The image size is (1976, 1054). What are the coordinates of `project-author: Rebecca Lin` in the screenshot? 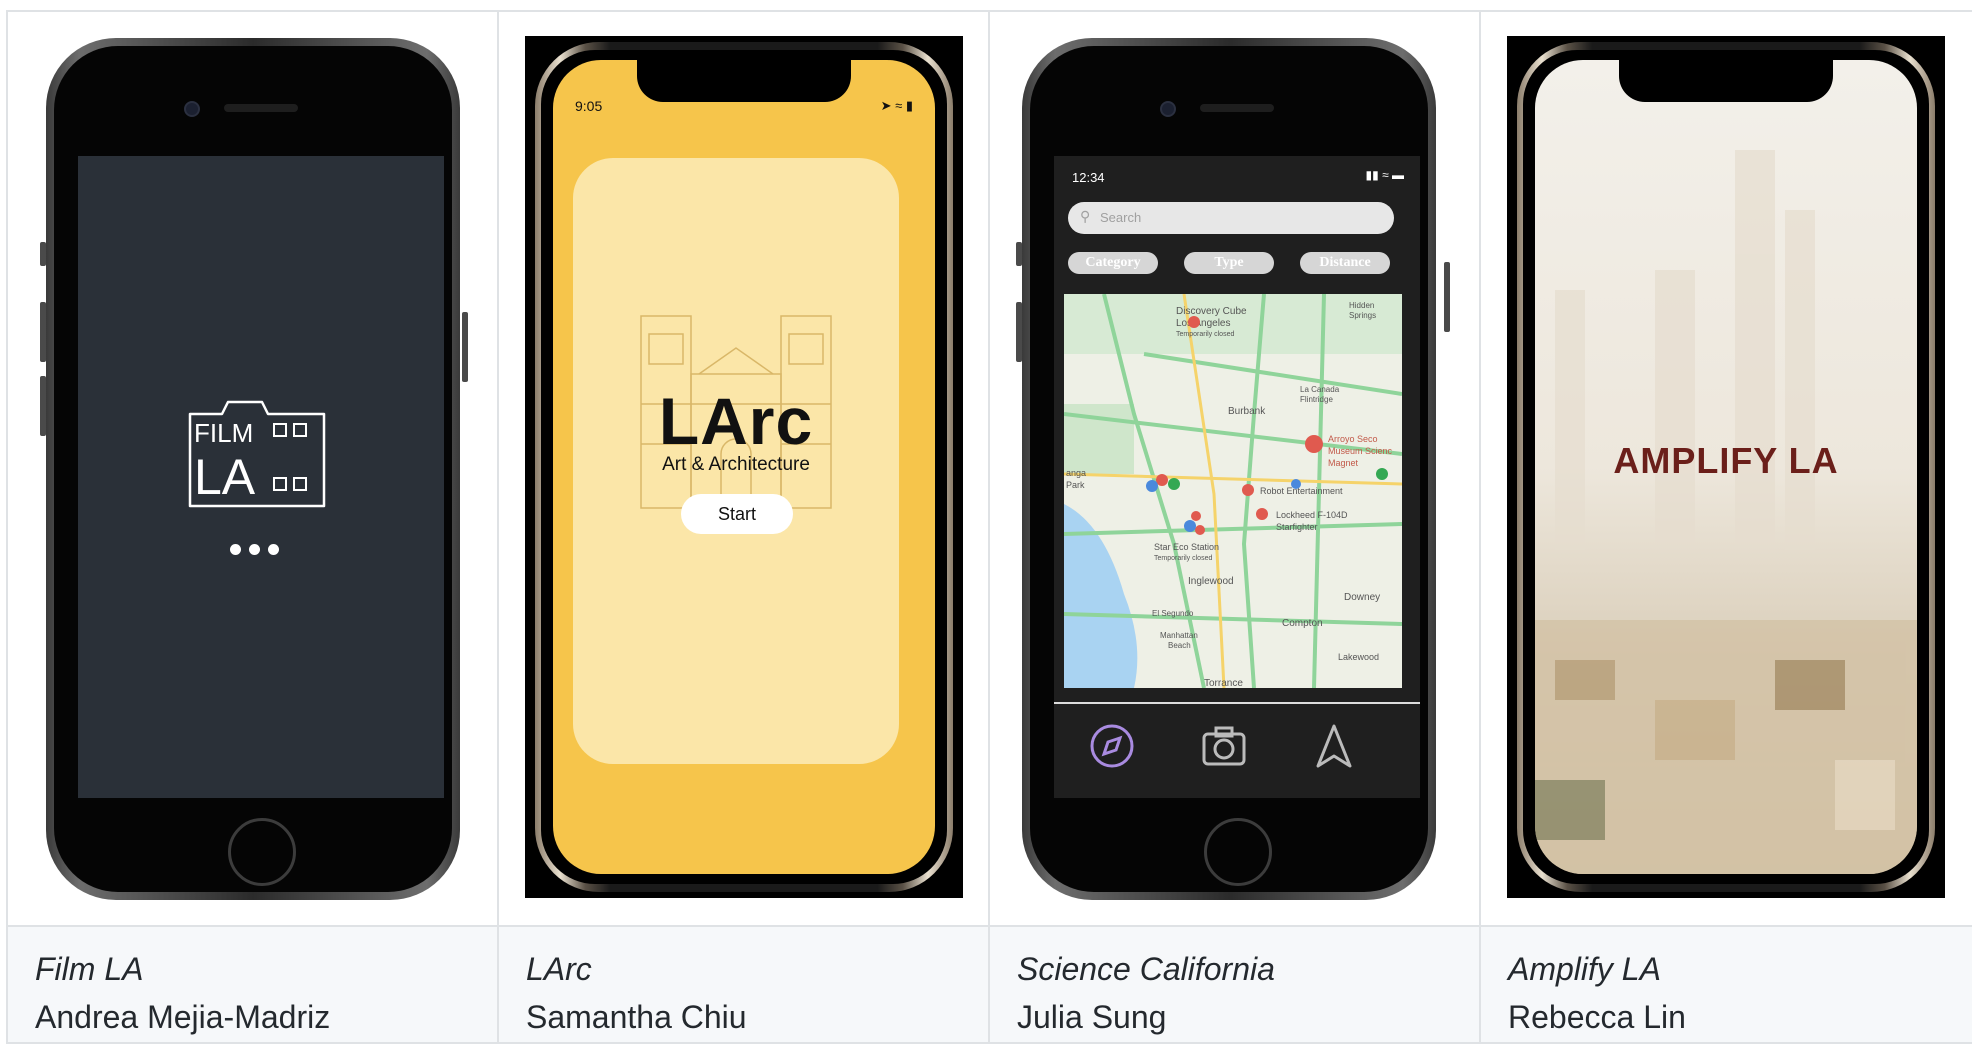 It's located at (1597, 1017).